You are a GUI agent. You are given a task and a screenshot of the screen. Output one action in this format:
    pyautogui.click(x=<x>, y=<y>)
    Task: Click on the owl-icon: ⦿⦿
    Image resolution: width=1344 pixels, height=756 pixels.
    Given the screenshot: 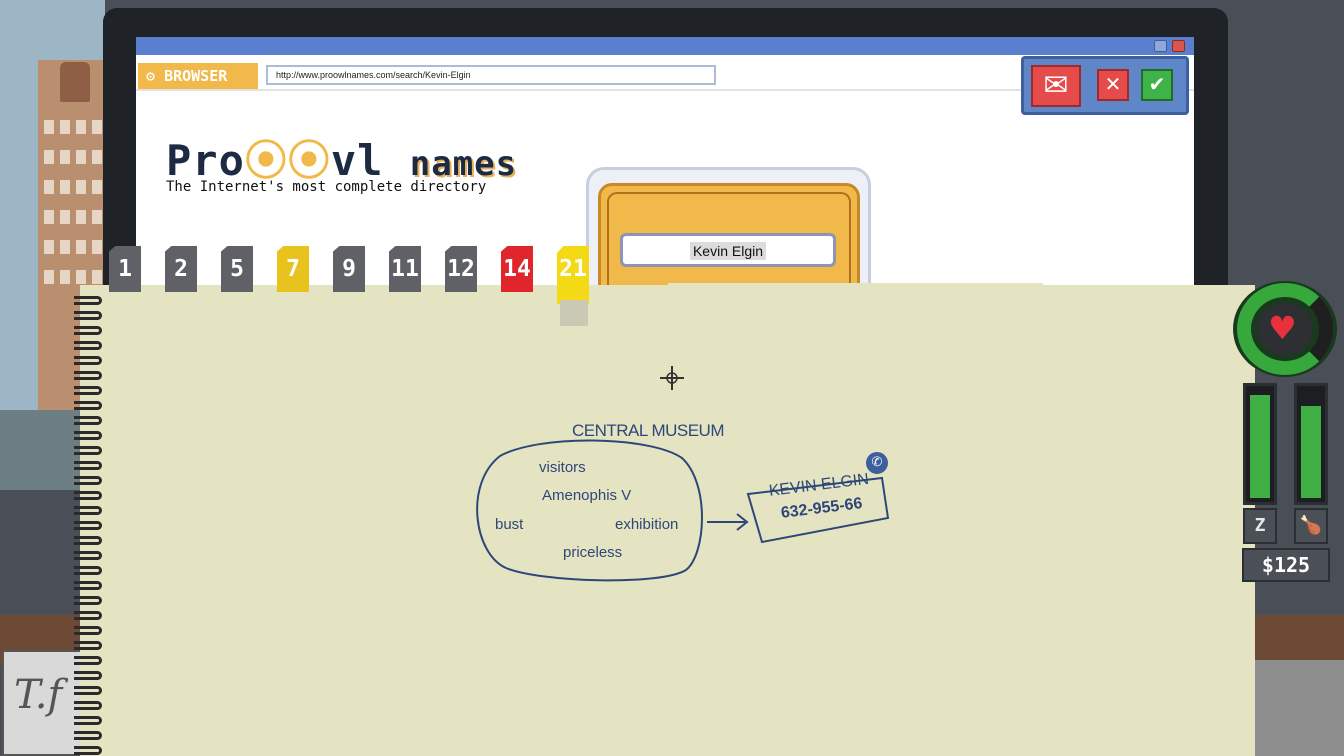 What is the action you would take?
    pyautogui.click(x=287, y=160)
    